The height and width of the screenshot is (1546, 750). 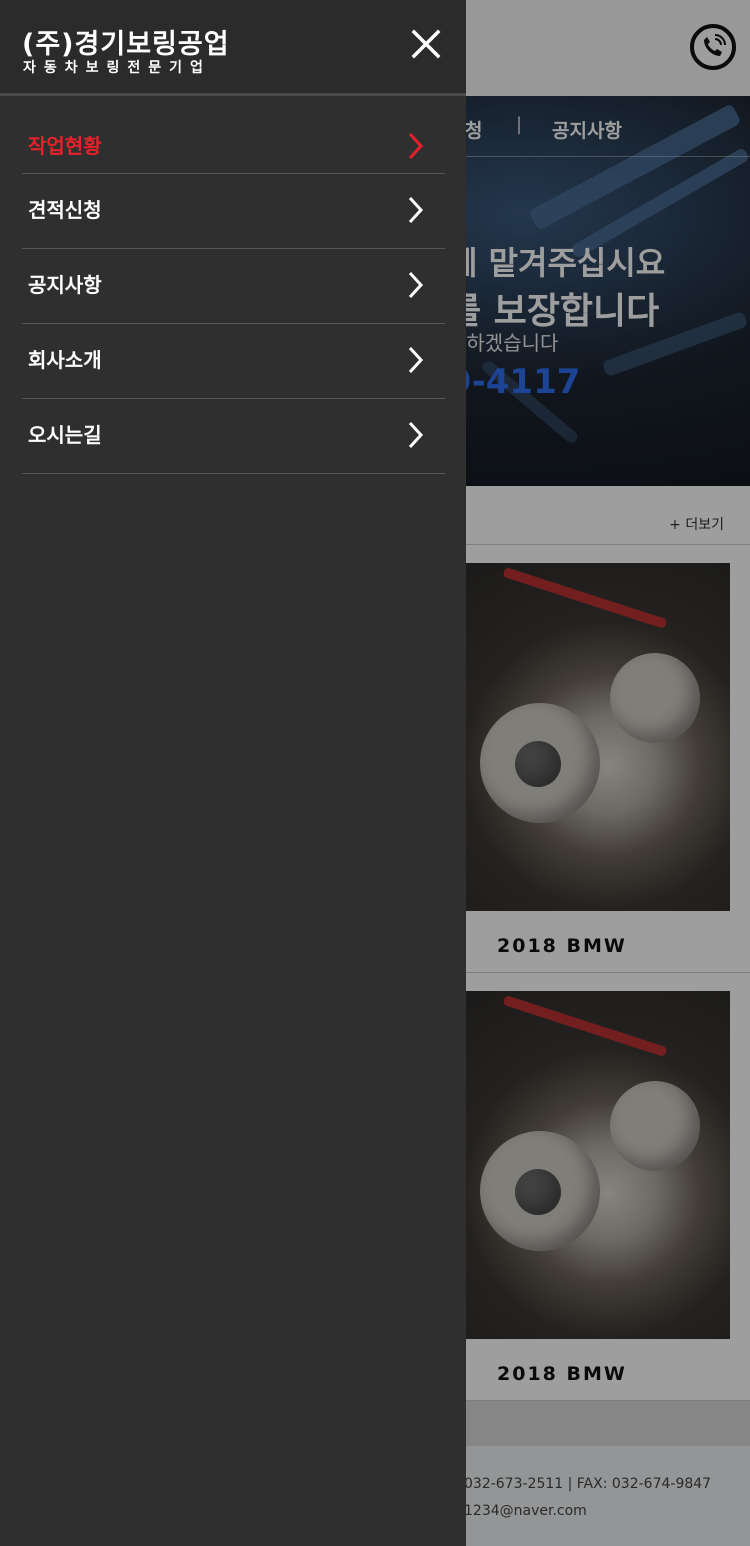 What do you see at coordinates (126, 41) in the screenshot?
I see `drawer-logo-title: (주)경기보링공업` at bounding box center [126, 41].